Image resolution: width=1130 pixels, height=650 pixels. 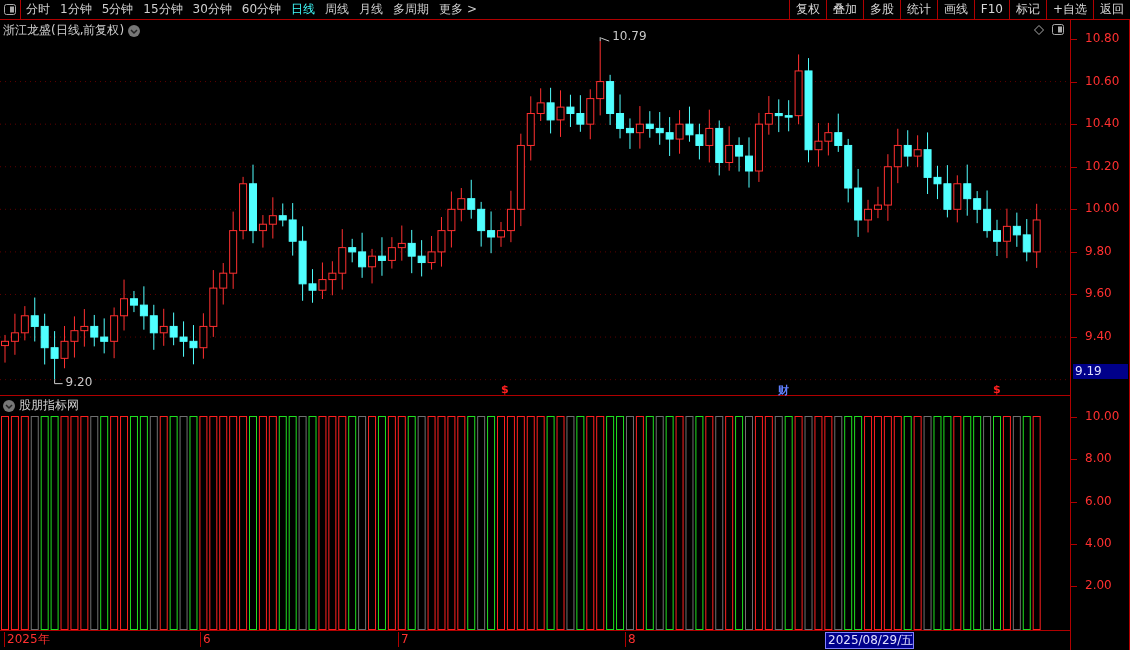 I want to click on period-tab: 5分钟, so click(x=117, y=9).